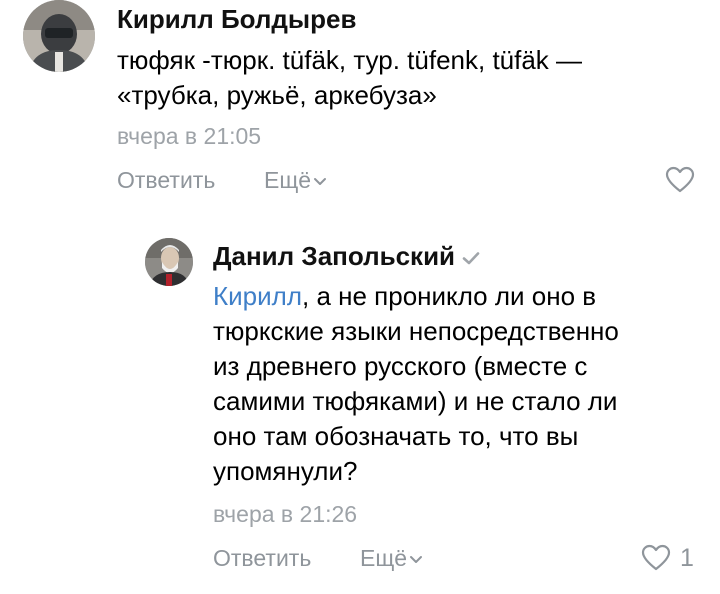 The image size is (720, 594). Describe the element at coordinates (166, 180) in the screenshot. I see `comment-reply-button: Ответить` at that location.